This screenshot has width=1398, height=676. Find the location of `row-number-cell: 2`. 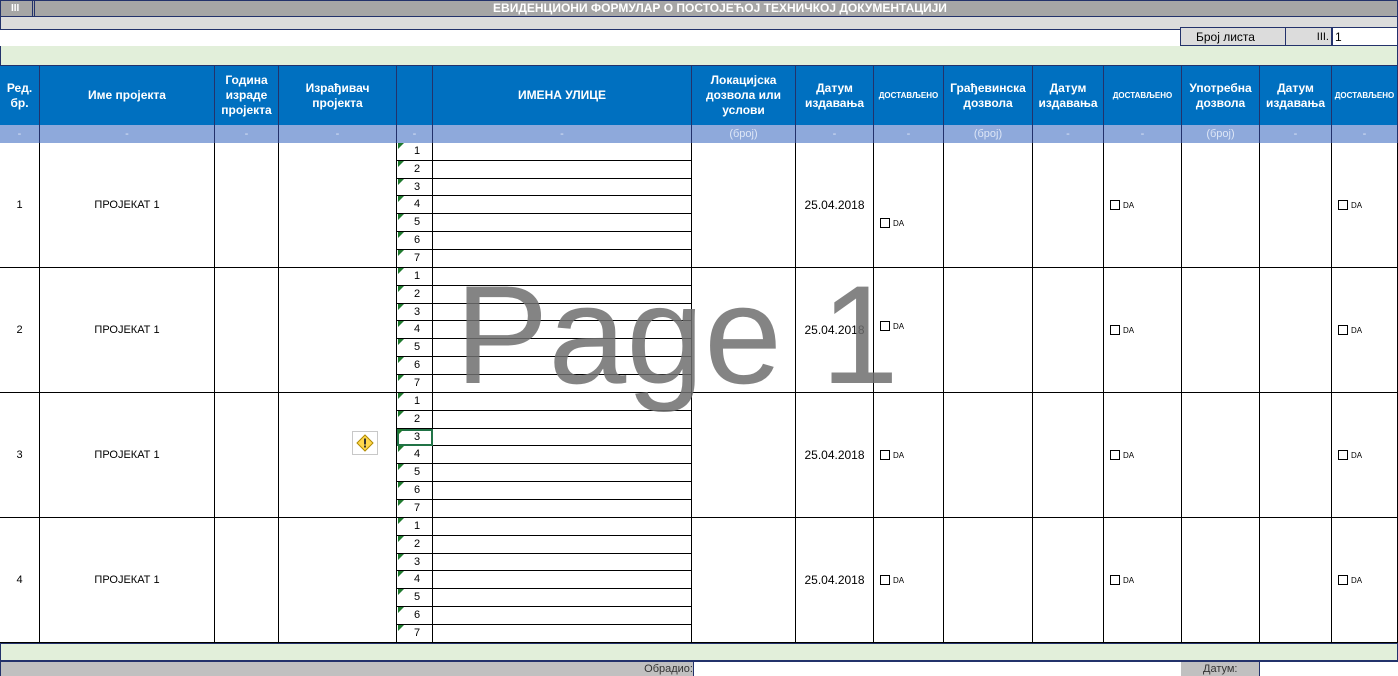

row-number-cell: 2 is located at coordinates (20, 330).